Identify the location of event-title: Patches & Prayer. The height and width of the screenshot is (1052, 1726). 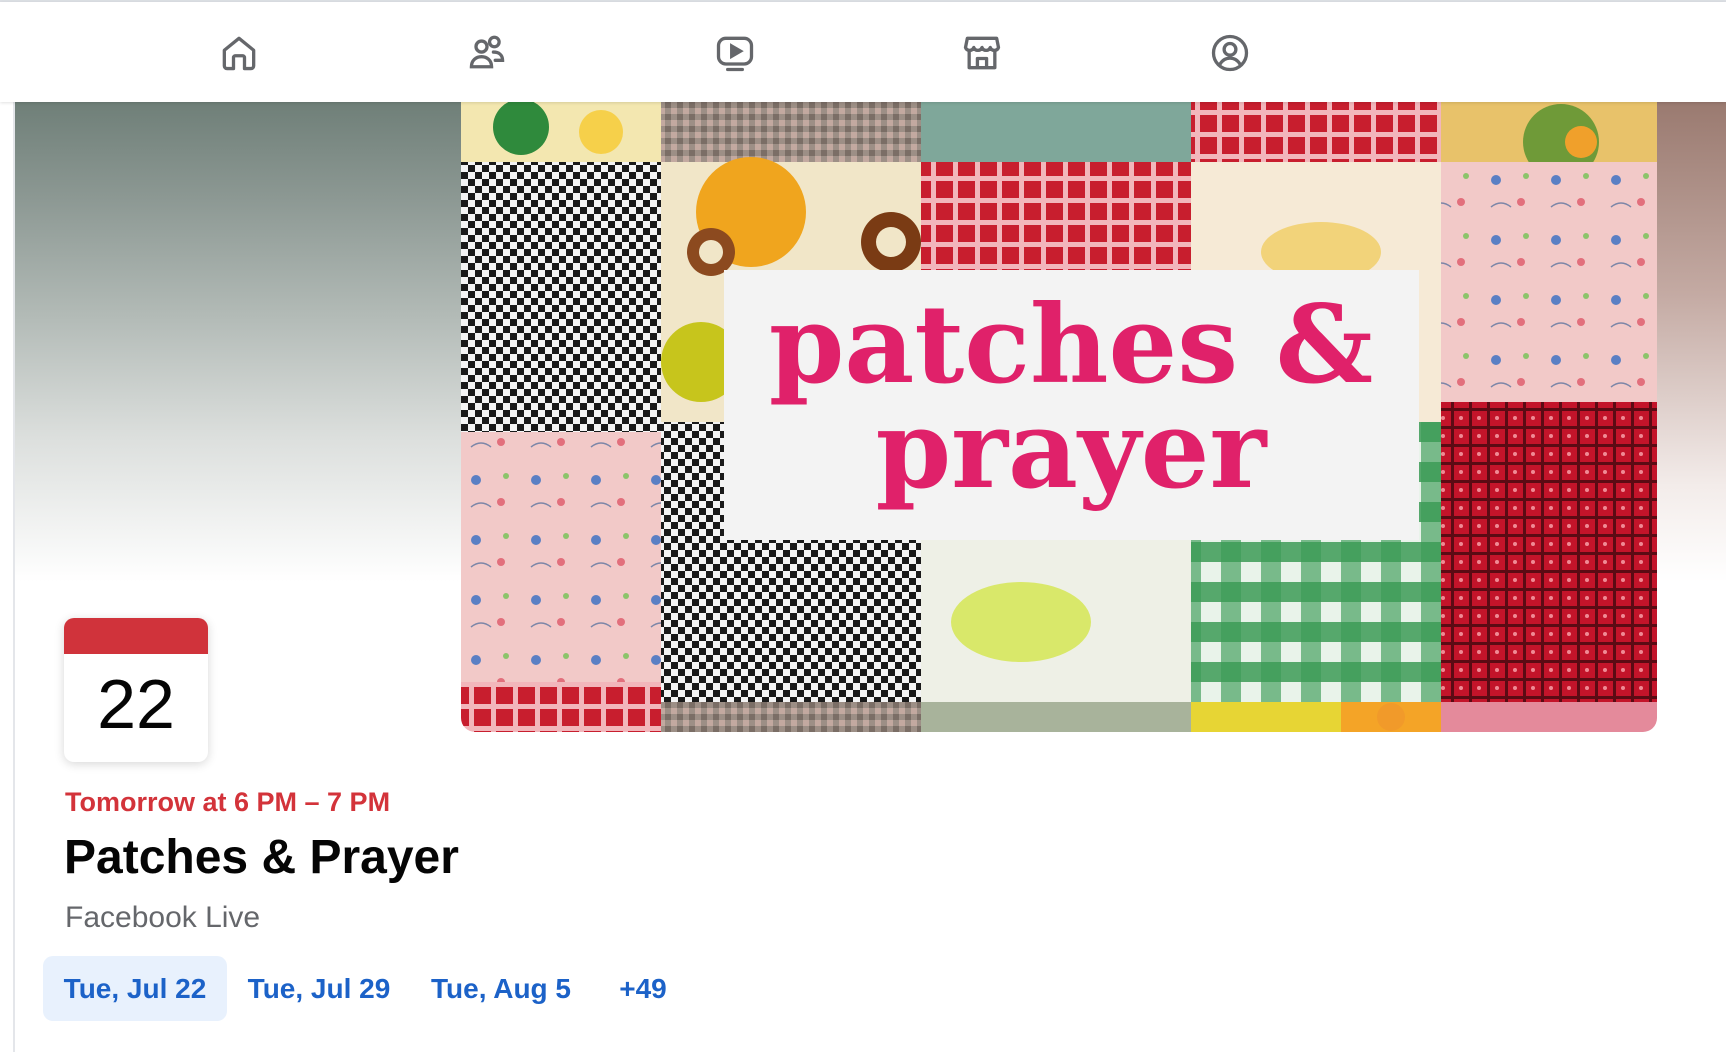
(261, 857).